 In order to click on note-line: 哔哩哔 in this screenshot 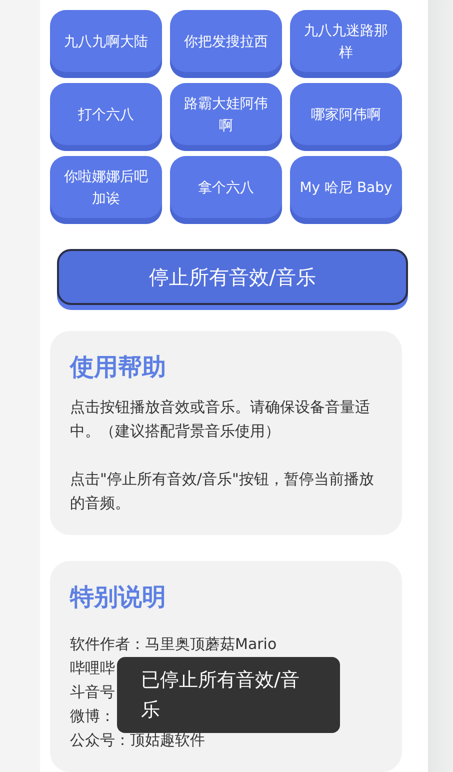, I will do `click(92, 668)`.